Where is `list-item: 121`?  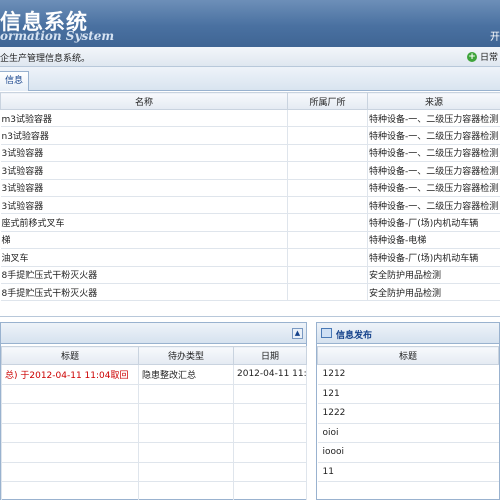 list-item: 121 is located at coordinates (408, 394).